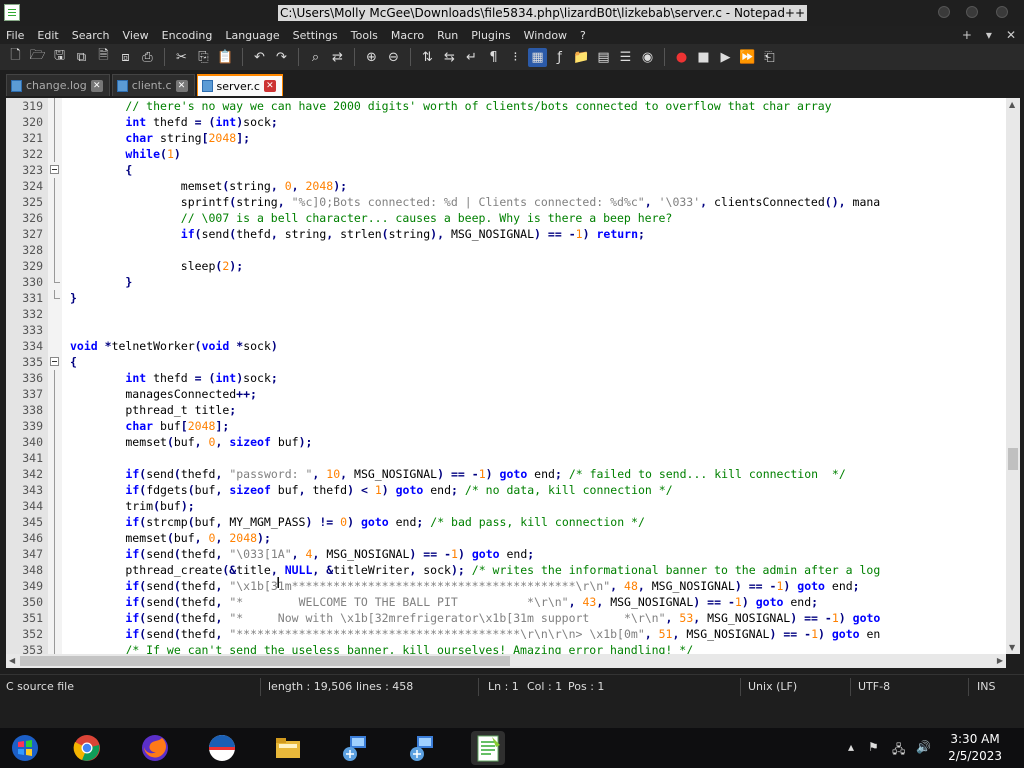 This screenshot has width=1024, height=768. Describe the element at coordinates (1012, 647) in the screenshot. I see `scroll-down-icon: ▼` at that location.